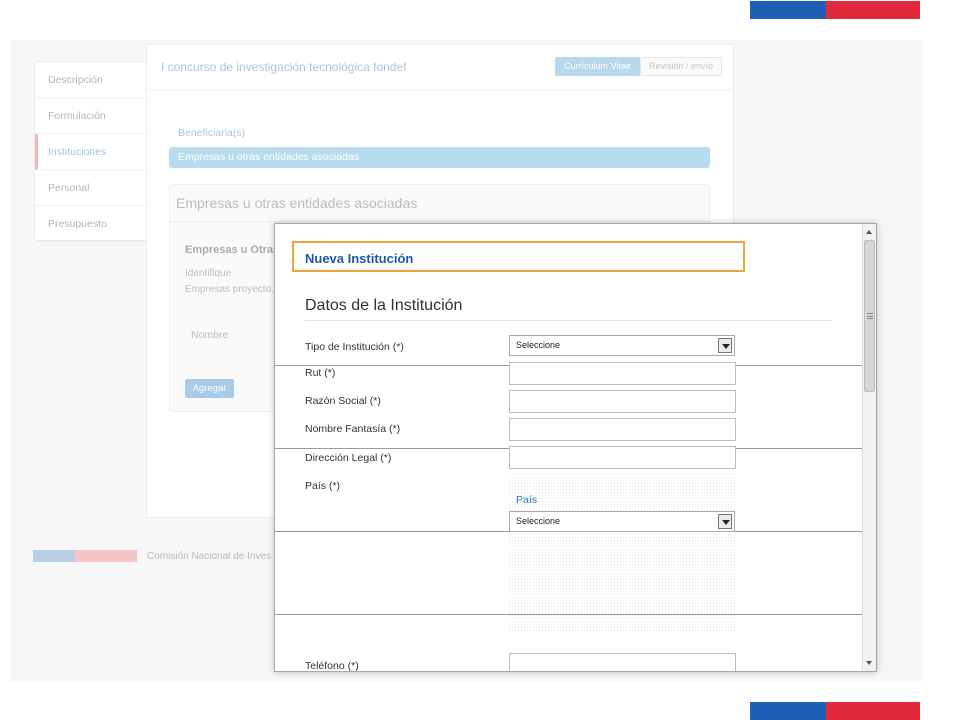 This screenshot has height=720, width=960. Describe the element at coordinates (622, 373) in the screenshot. I see `rut-input` at that location.